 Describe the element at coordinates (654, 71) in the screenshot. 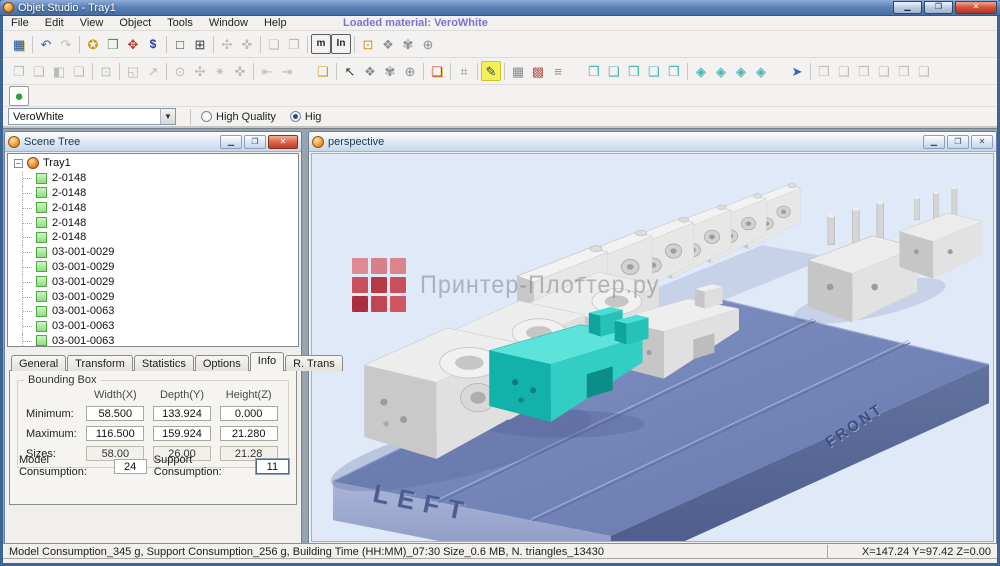

I see `cube-face-front-icon: ❏` at that location.